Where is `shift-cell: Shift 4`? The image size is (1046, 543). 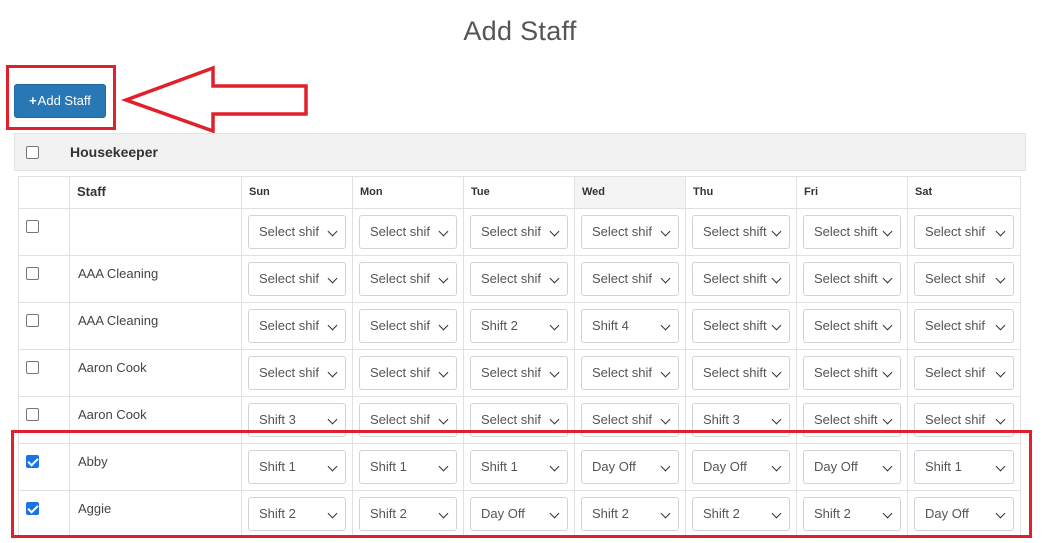 shift-cell: Shift 4 is located at coordinates (630, 326).